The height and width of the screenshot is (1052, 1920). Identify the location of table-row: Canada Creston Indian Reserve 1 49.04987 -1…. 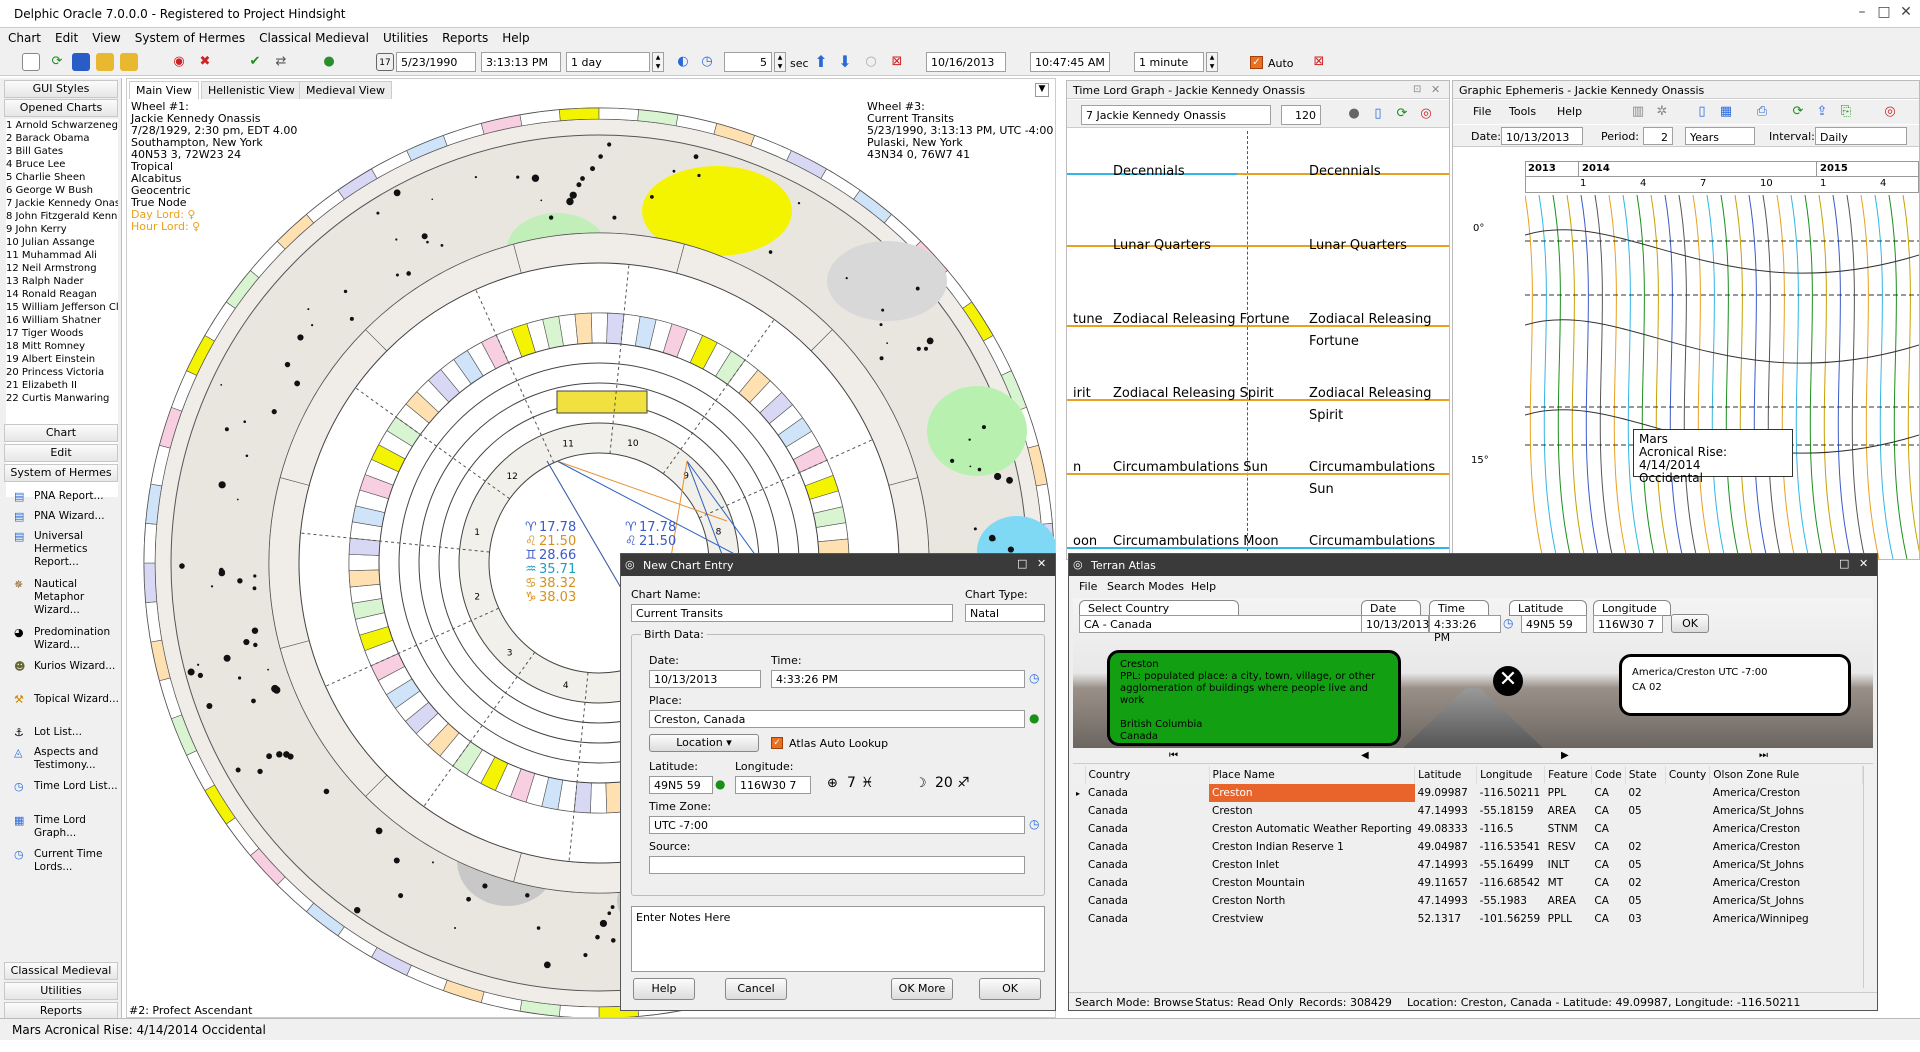
(1468, 847).